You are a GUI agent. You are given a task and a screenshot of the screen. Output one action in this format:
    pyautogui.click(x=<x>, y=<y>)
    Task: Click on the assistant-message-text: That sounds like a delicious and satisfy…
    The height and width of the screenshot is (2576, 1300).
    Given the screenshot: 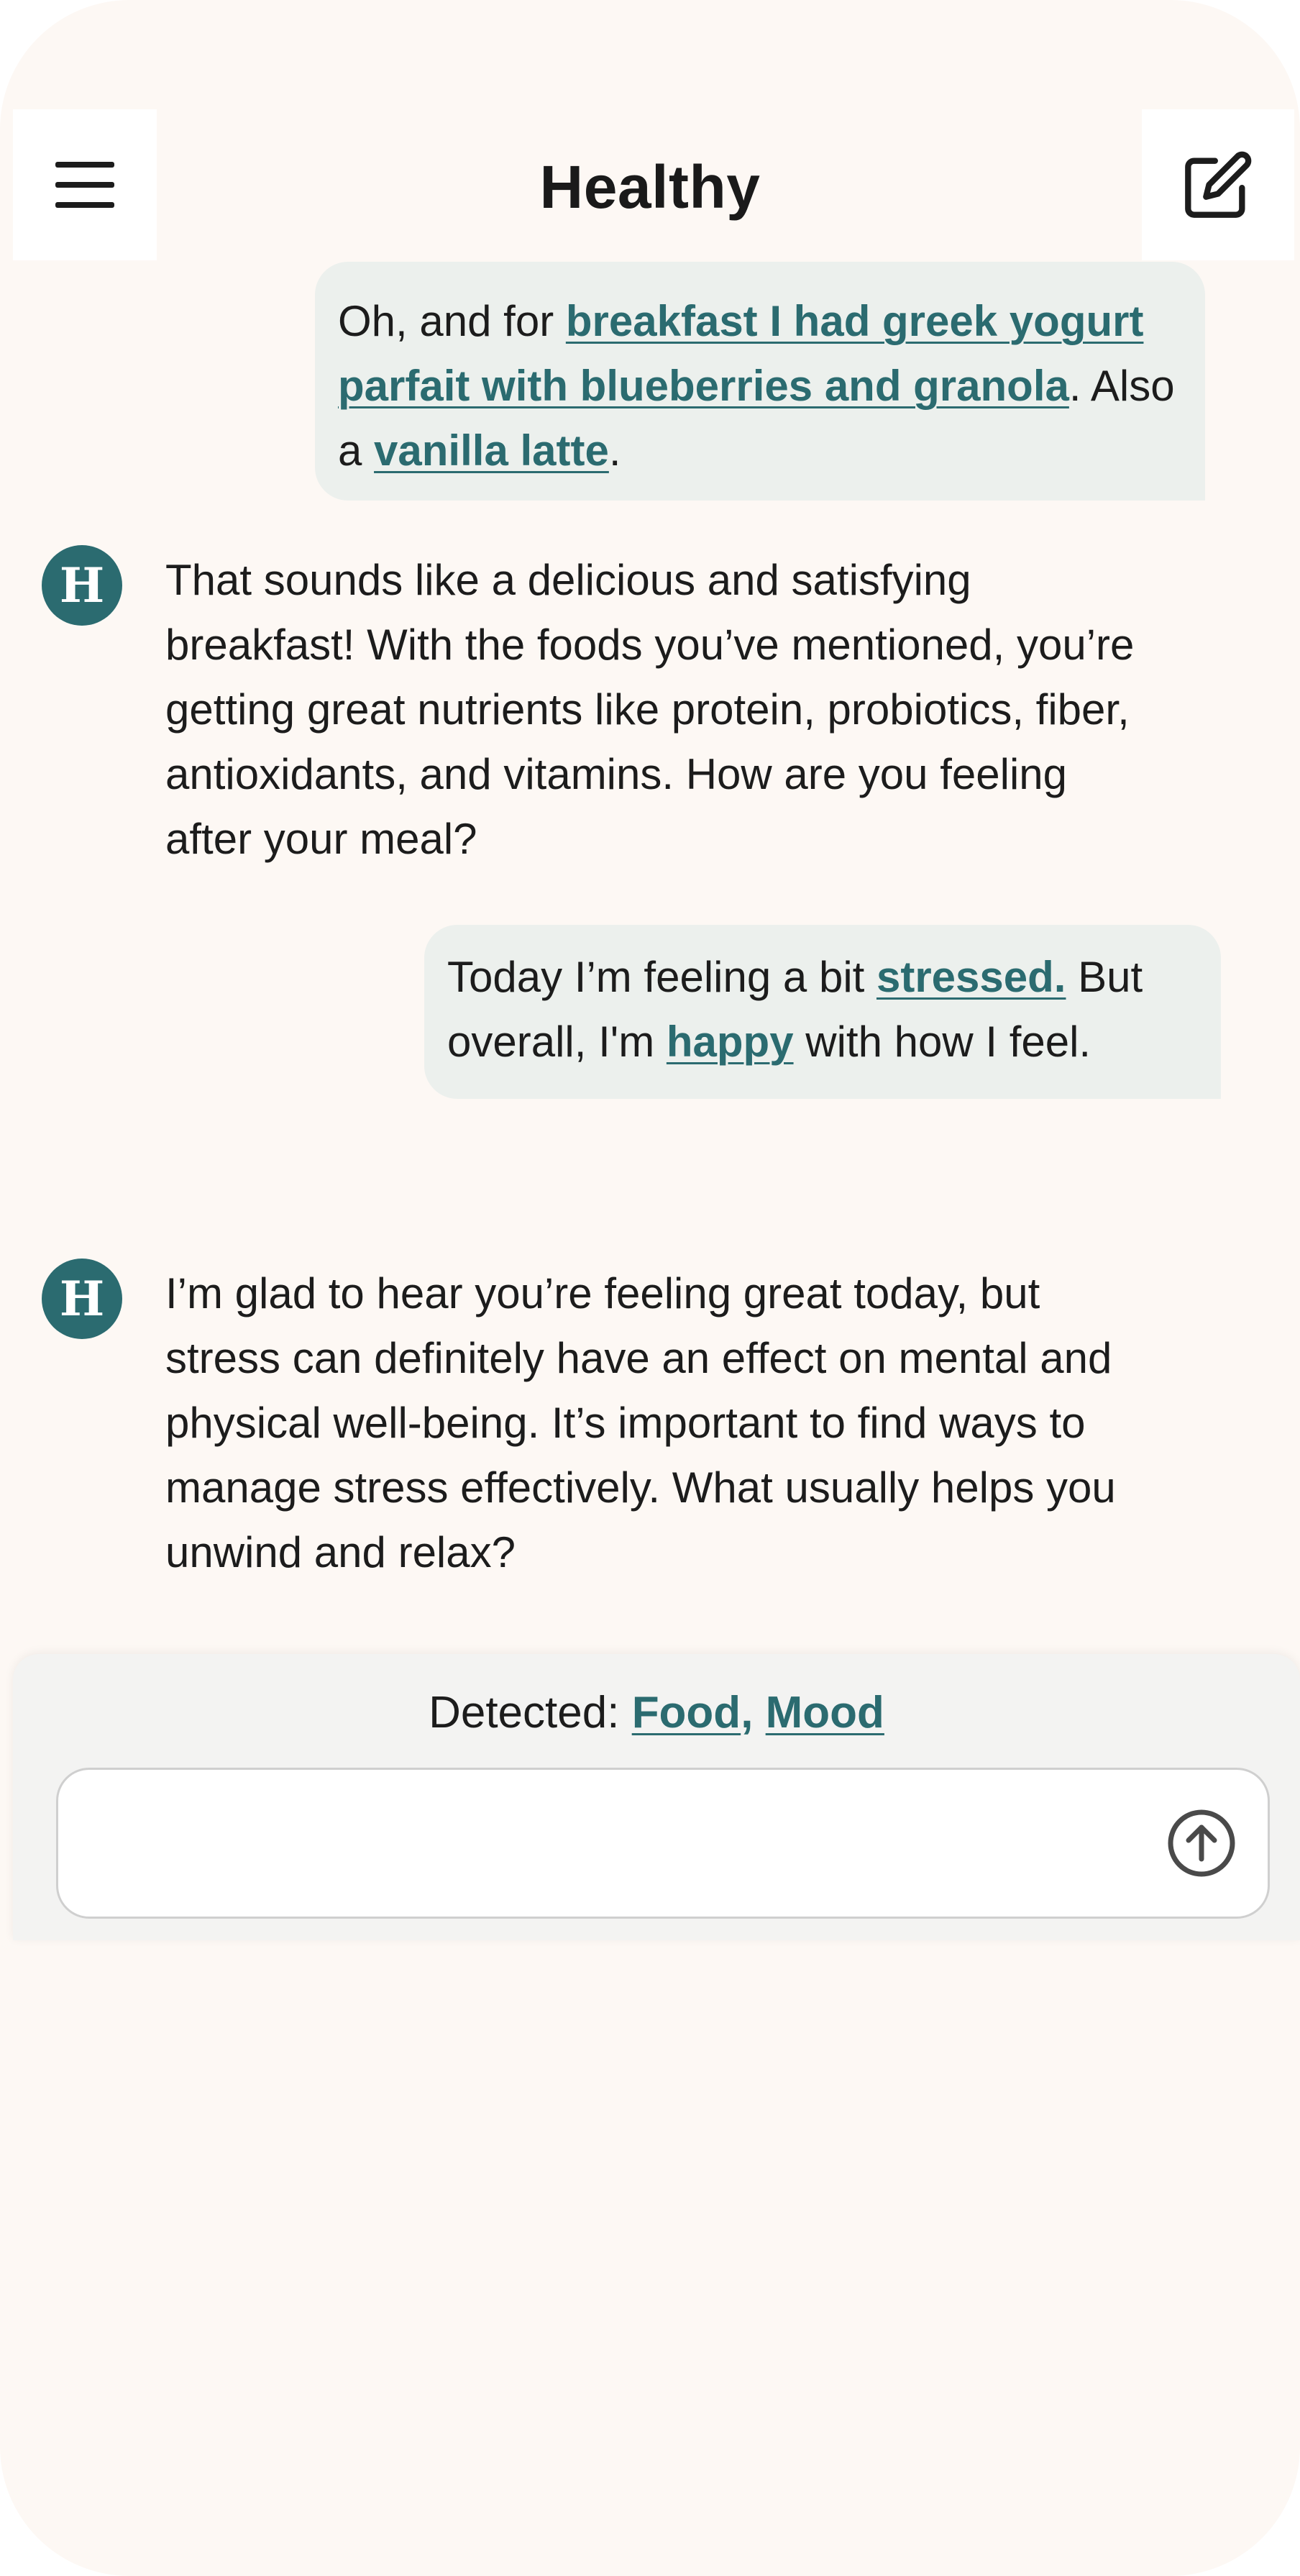 What is the action you would take?
    pyautogui.click(x=650, y=709)
    